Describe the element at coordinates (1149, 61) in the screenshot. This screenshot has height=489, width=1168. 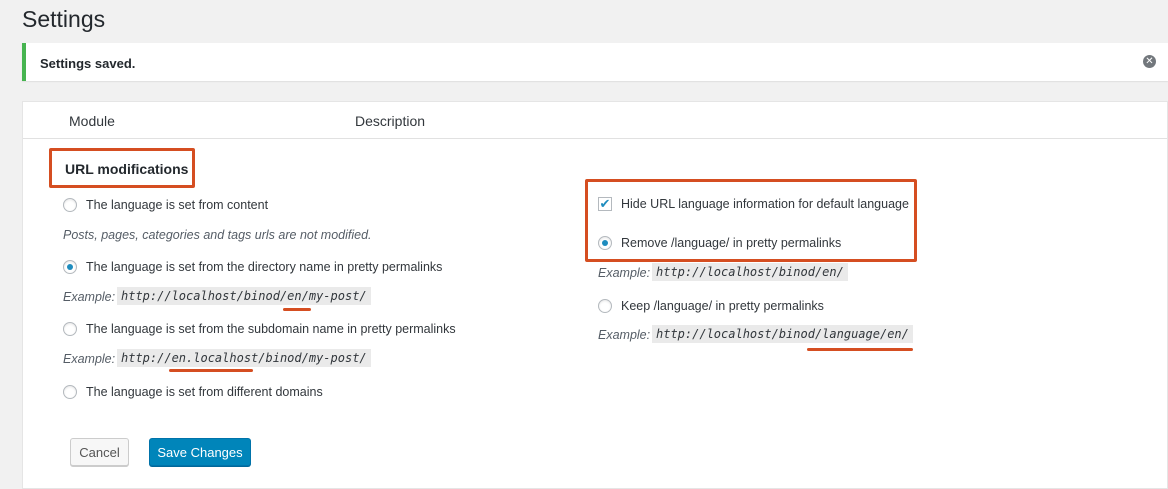
I see `dismiss-icon: ✕` at that location.